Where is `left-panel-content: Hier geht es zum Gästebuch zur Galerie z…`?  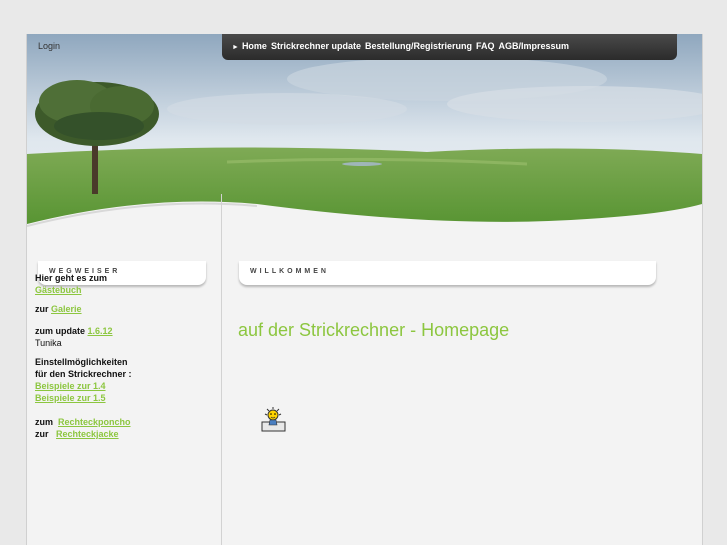 left-panel-content: Hier geht es zum Gästebuch zur Galerie z… is located at coordinates (110, 356).